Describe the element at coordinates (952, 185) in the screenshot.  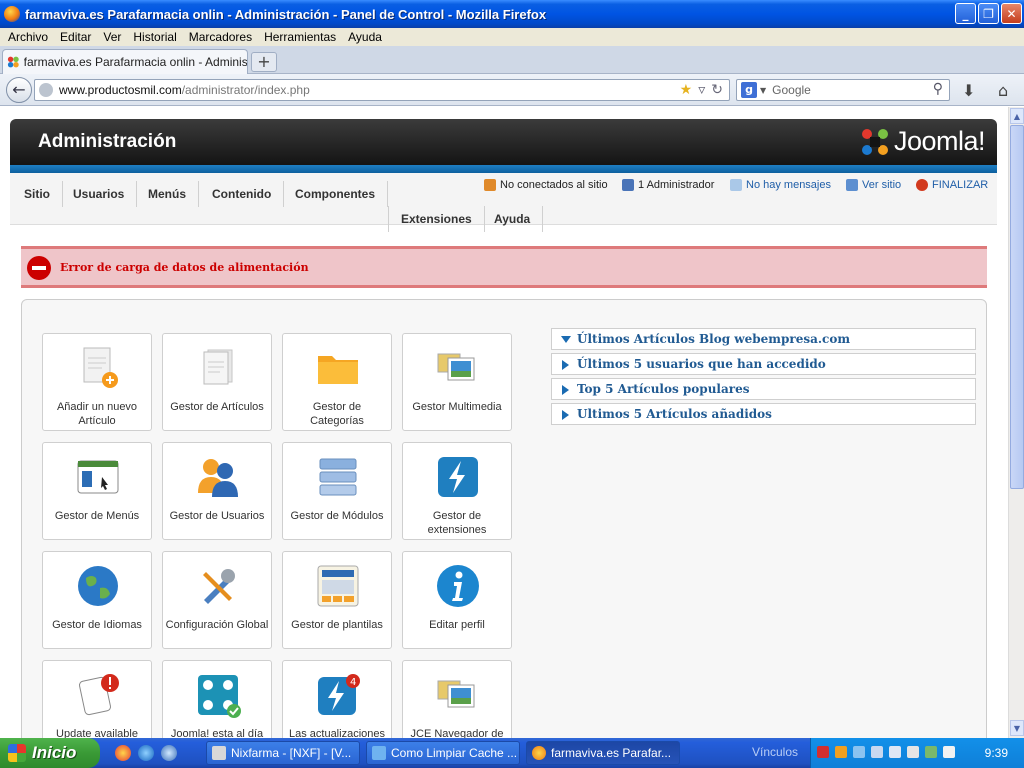
I see `logout-link: FINALIZAR` at that location.